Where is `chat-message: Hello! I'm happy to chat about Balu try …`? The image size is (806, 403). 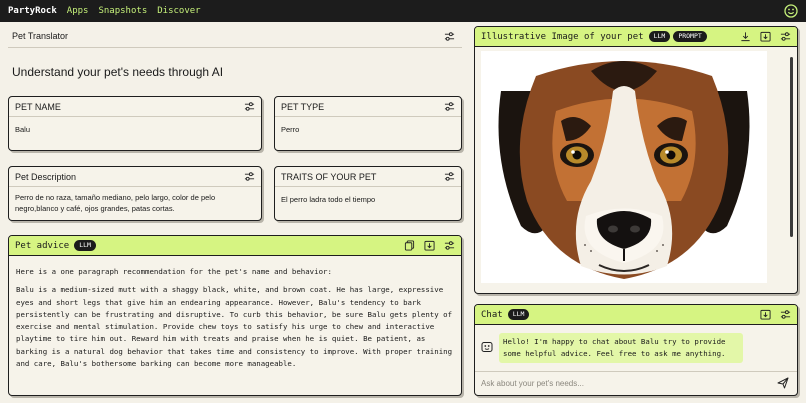 chat-message: Hello! I'm happy to chat about Balu try … is located at coordinates (621, 348).